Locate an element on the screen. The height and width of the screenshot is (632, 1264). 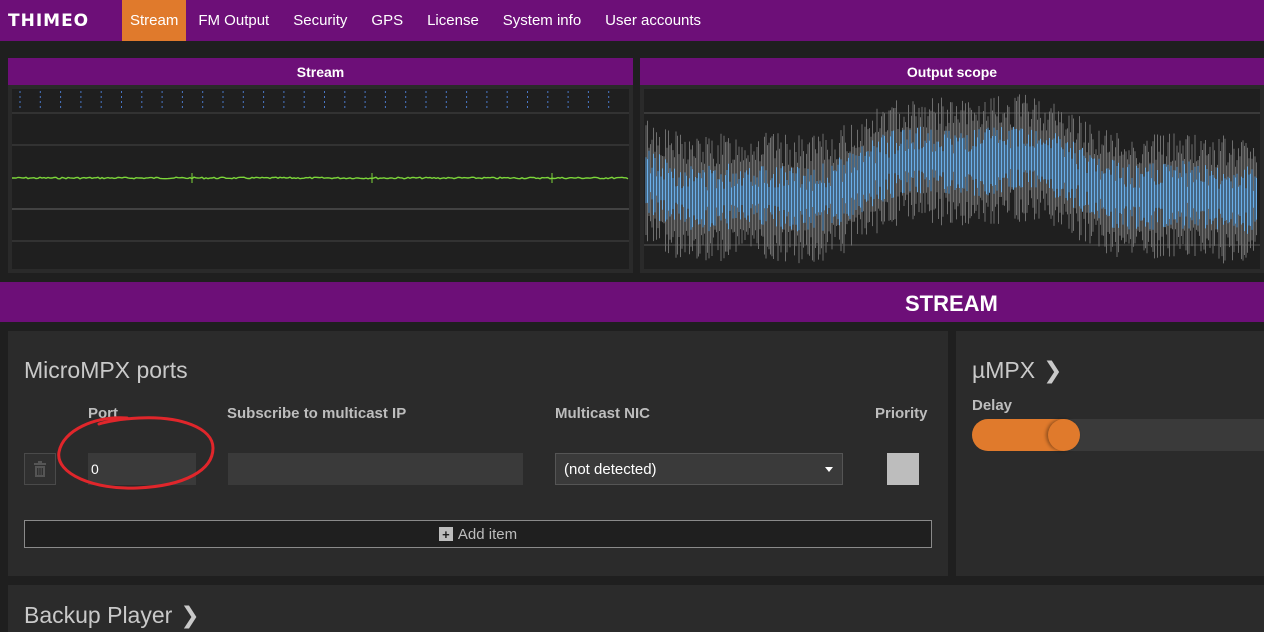
nav-item-user-accounts: User accounts is located at coordinates (653, 20).